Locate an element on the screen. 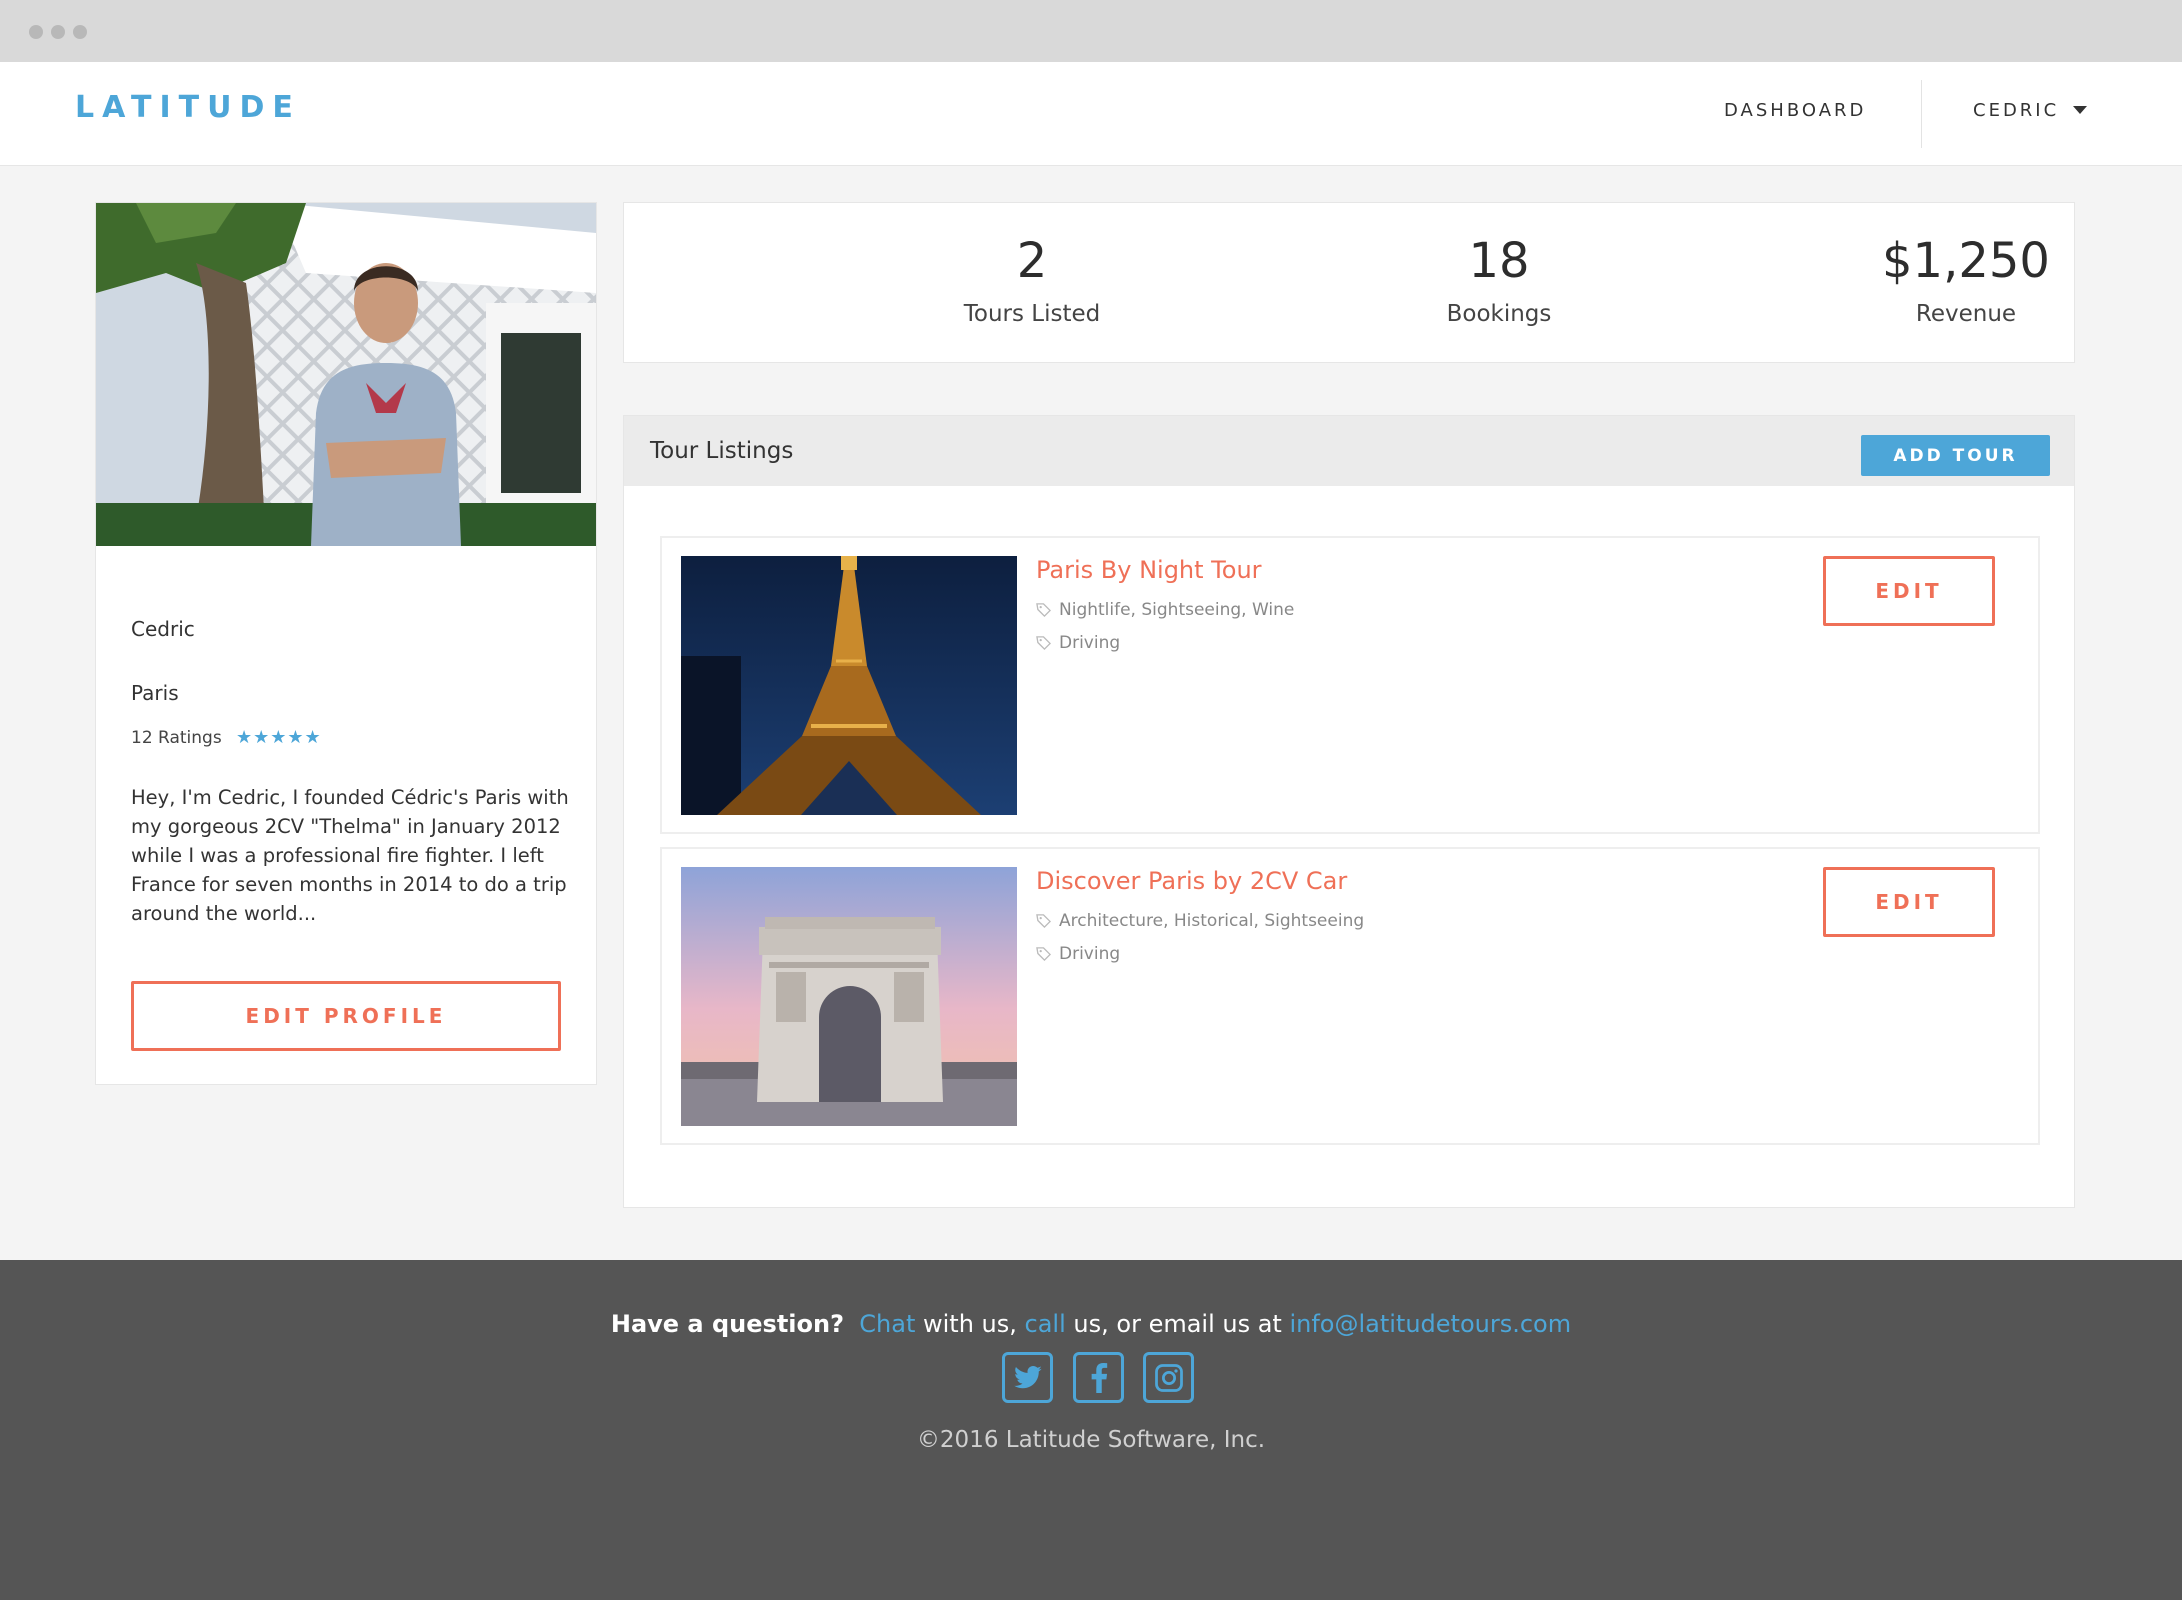  tour-listings-title: Tour Listings is located at coordinates (722, 451).